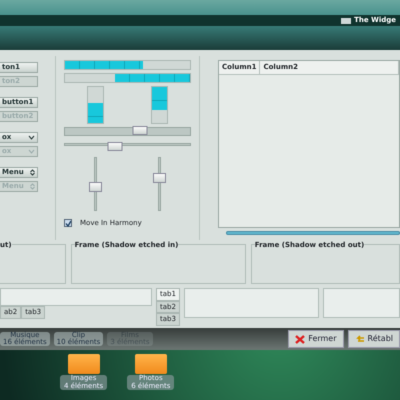 This screenshot has height=400, width=400. I want to click on return-arrow-icon, so click(359, 339).